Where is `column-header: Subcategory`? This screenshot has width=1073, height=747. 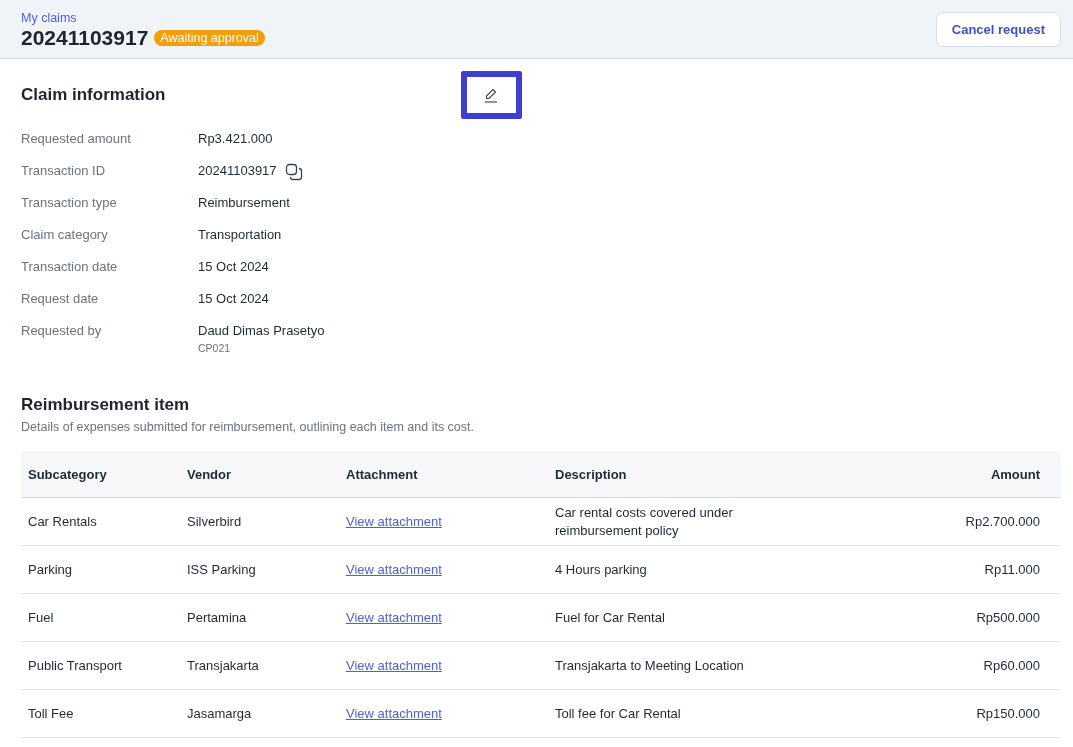
column-header: Subcategory is located at coordinates (68, 474).